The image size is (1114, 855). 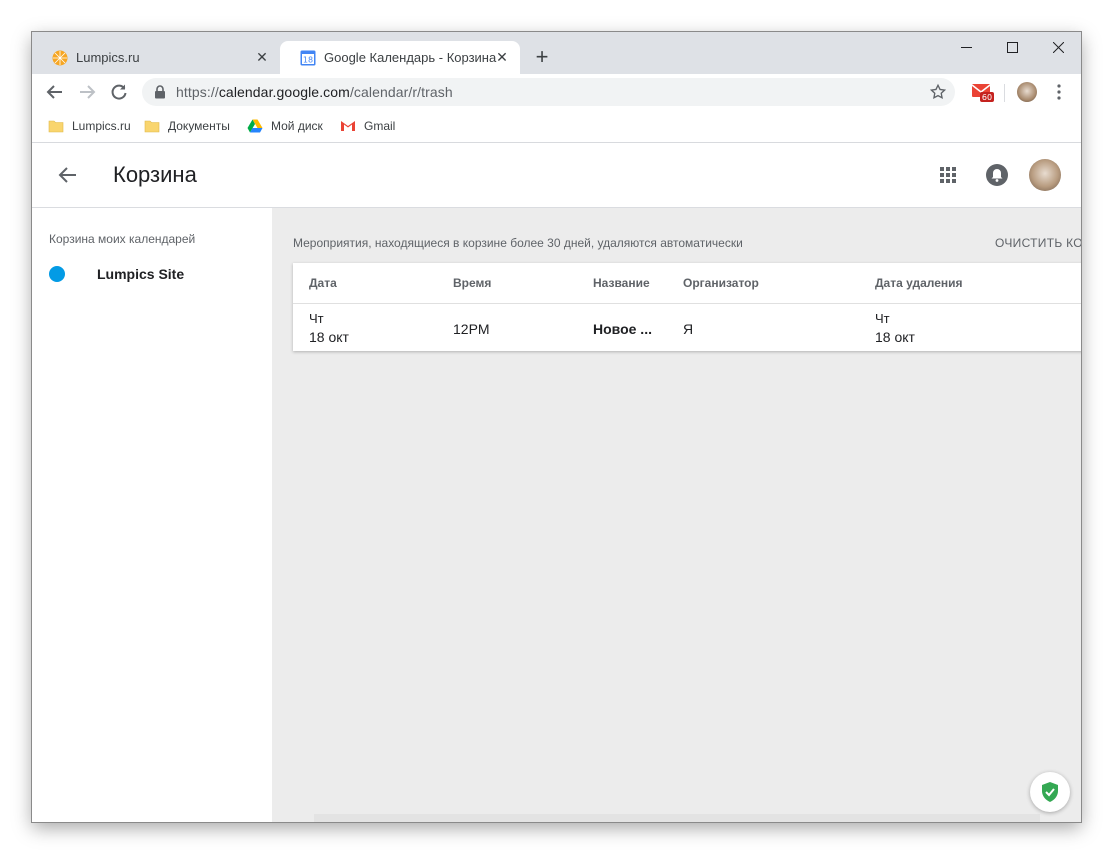 I want to click on reload-button, so click(x=119, y=92).